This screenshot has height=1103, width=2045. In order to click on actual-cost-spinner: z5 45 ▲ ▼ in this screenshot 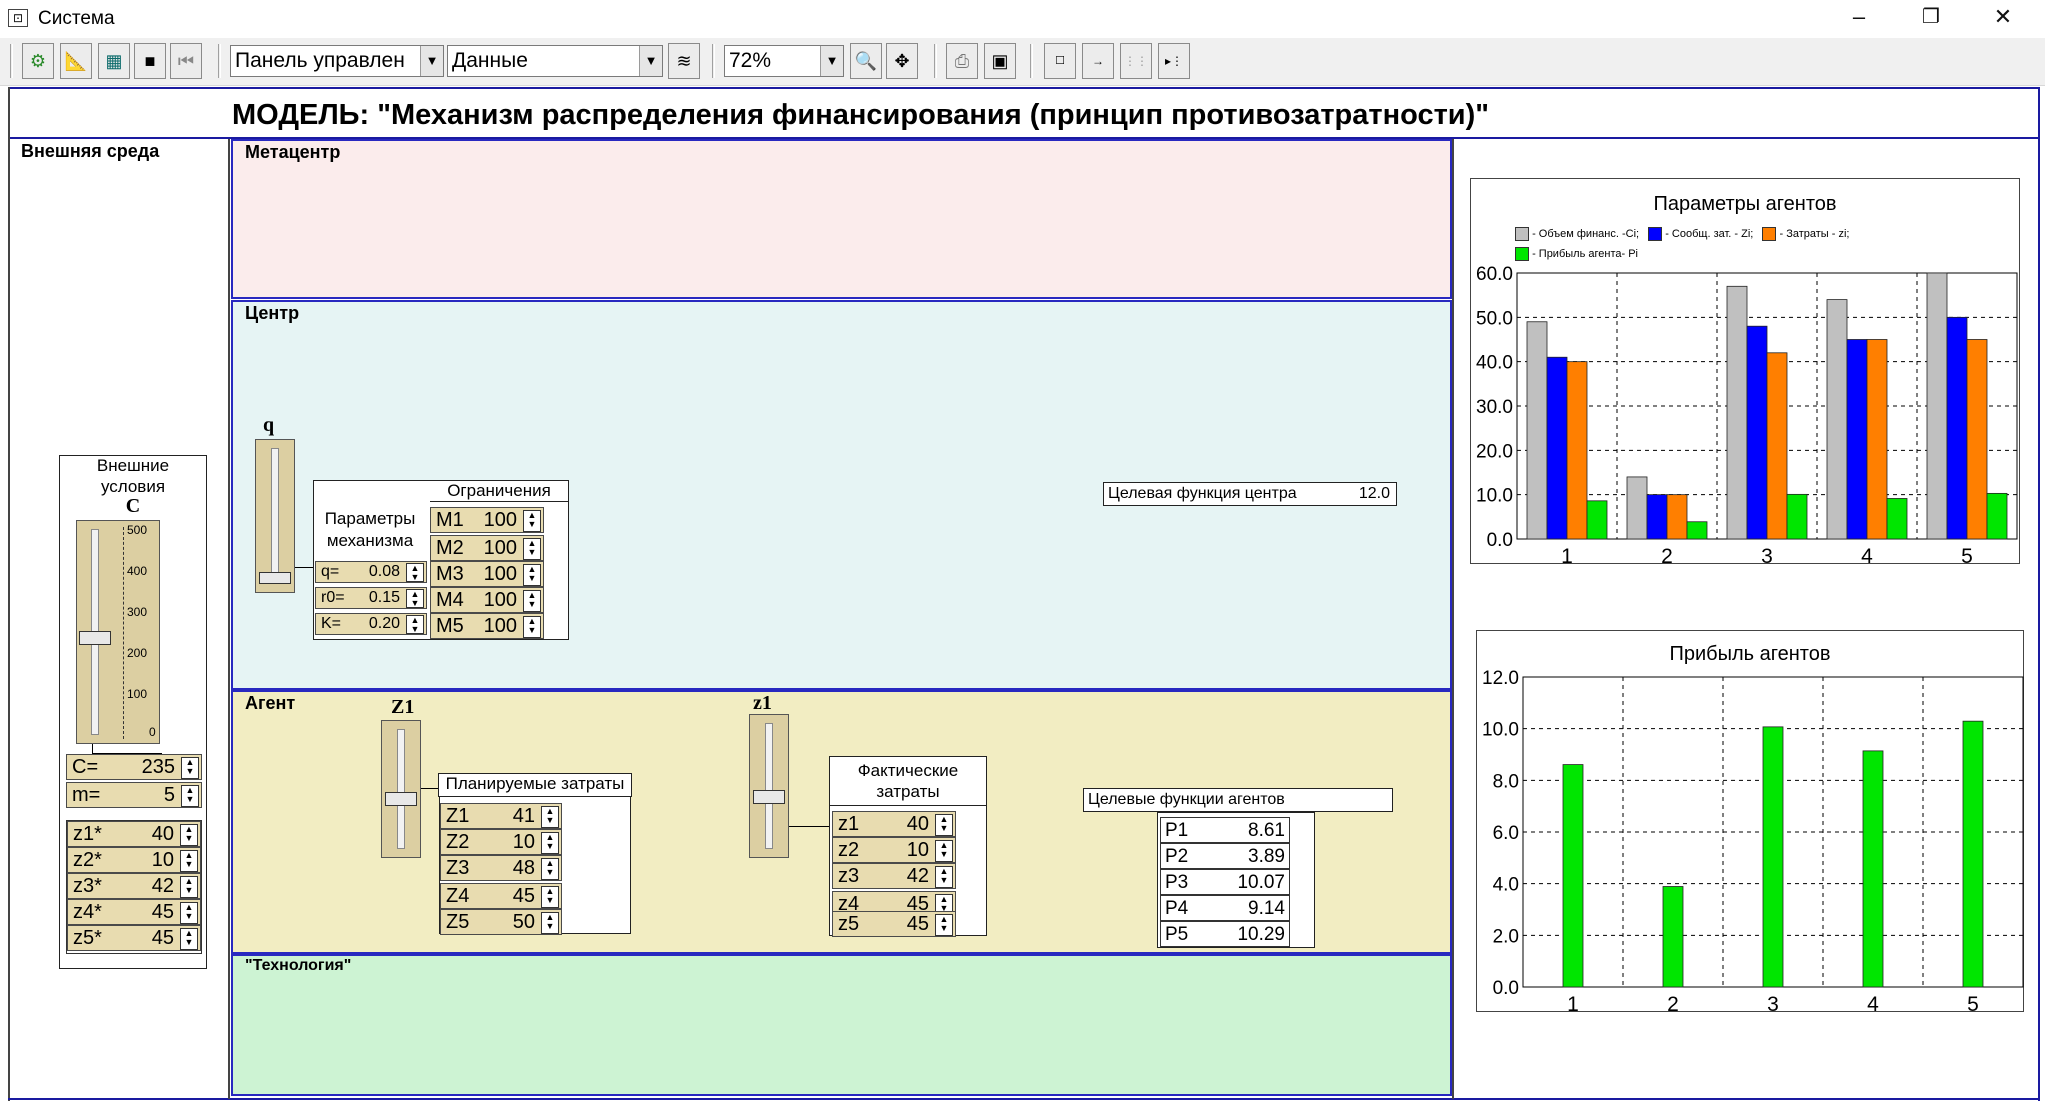, I will do `click(894, 924)`.